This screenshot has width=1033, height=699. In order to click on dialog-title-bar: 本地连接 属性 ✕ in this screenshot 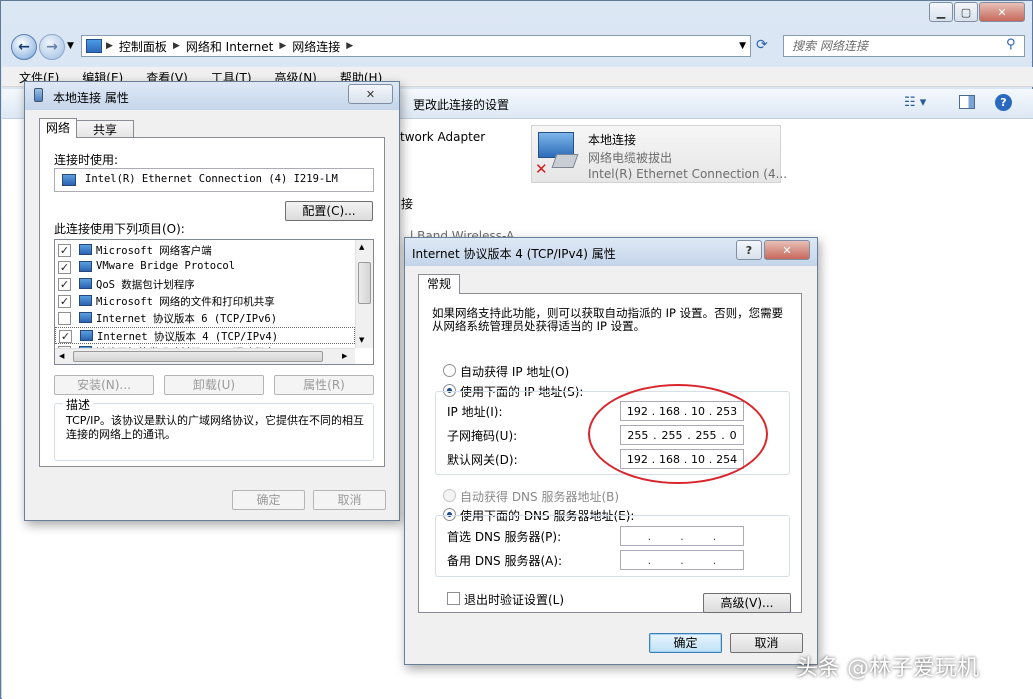, I will do `click(212, 96)`.